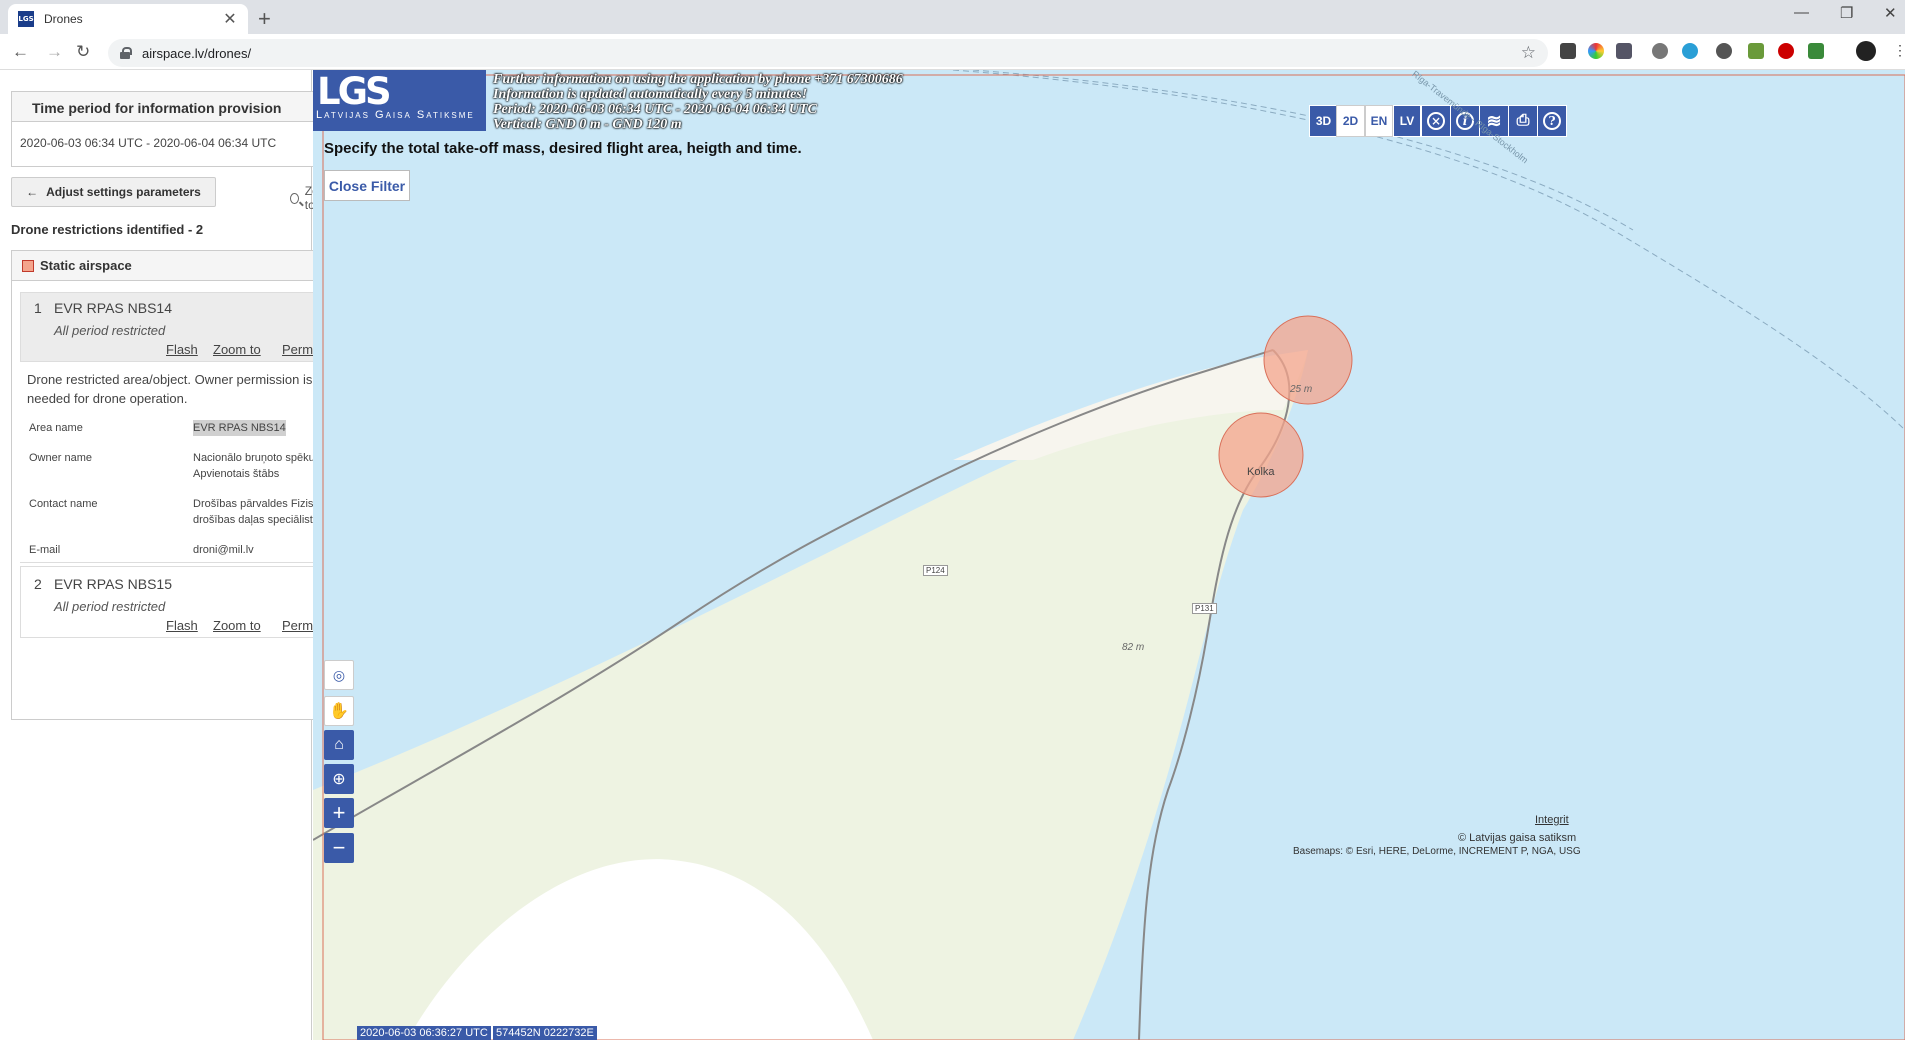 Image resolution: width=1905 pixels, height=1040 pixels. I want to click on zoom-out-button: −, so click(339, 848).